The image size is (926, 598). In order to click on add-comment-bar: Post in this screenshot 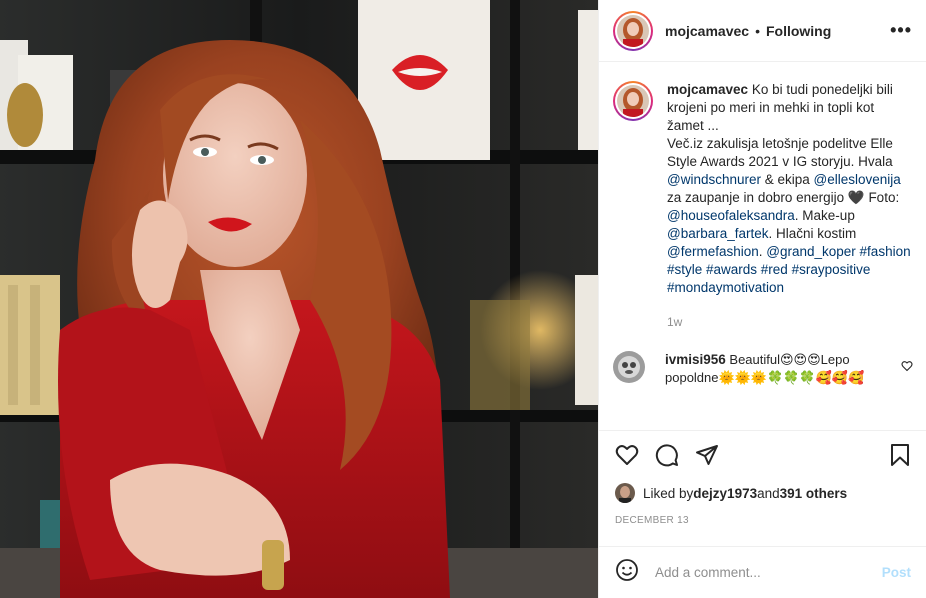, I will do `click(762, 572)`.